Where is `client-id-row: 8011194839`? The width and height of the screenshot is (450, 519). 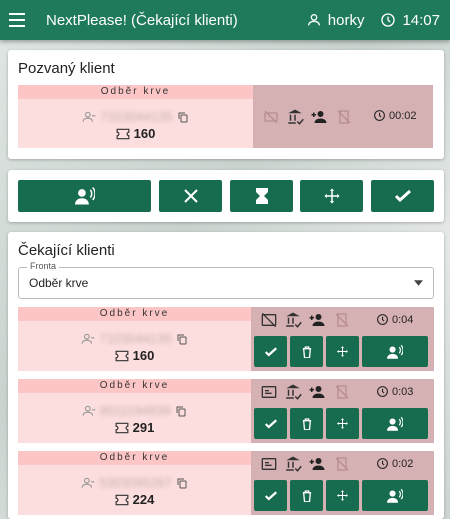
client-id-row: 8011194839 is located at coordinates (134, 410).